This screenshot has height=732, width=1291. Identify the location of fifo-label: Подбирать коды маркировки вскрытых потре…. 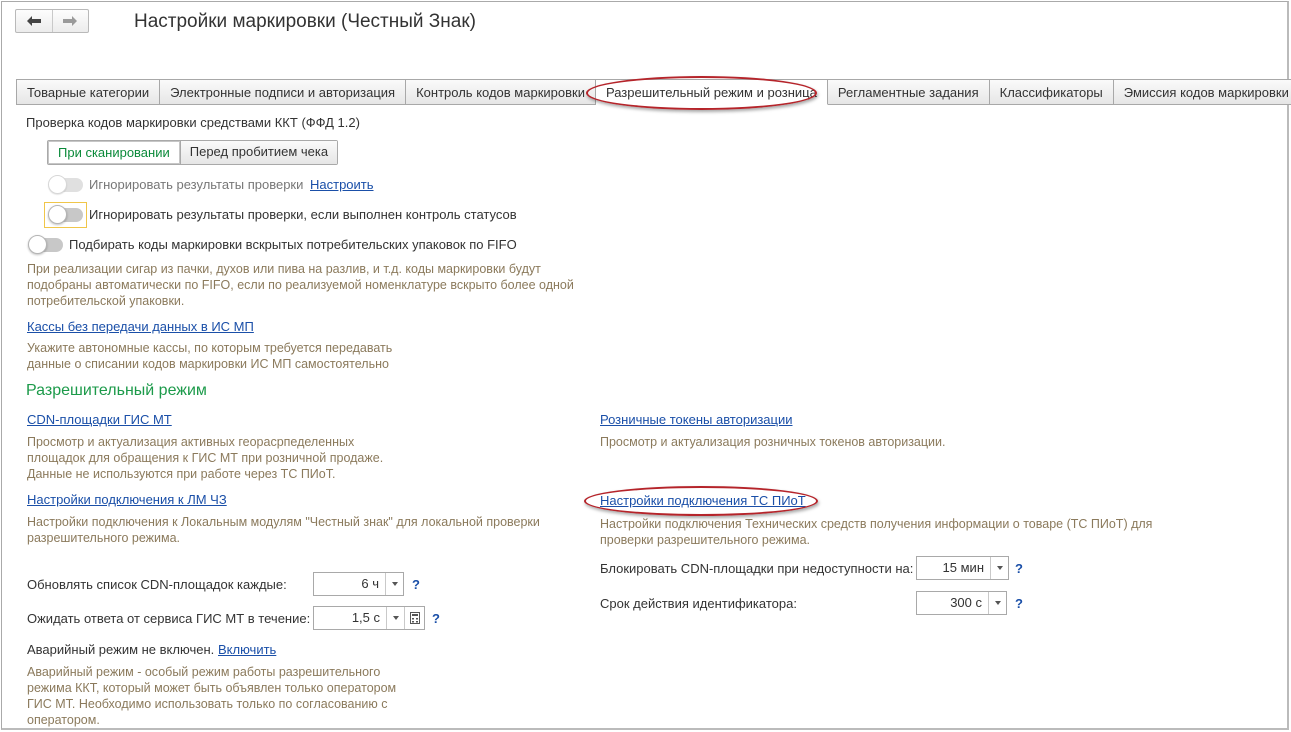
(293, 244).